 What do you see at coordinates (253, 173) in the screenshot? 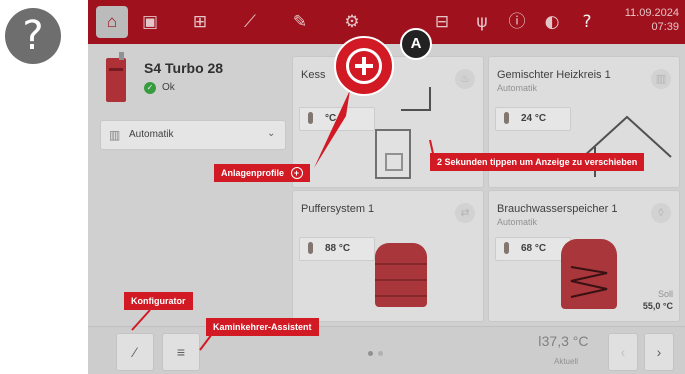
I see `anlagenprofile-callout-text: Anlagenprofile` at bounding box center [253, 173].